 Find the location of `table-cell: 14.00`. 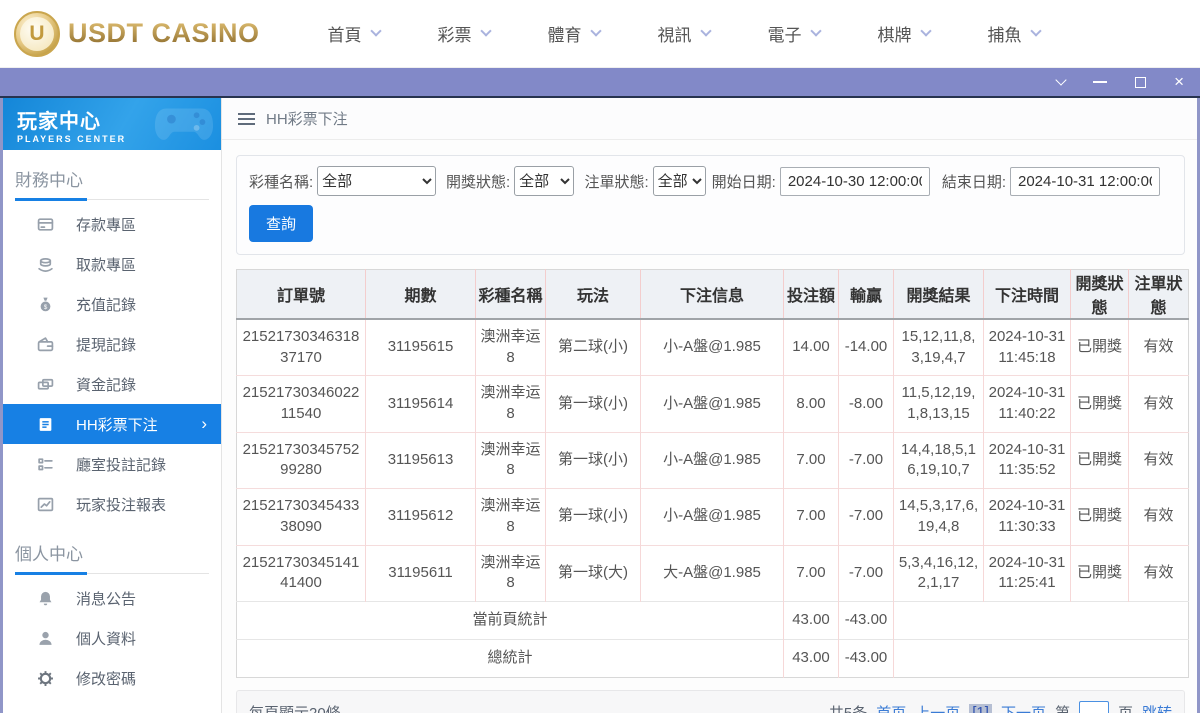

table-cell: 14.00 is located at coordinates (811, 347).